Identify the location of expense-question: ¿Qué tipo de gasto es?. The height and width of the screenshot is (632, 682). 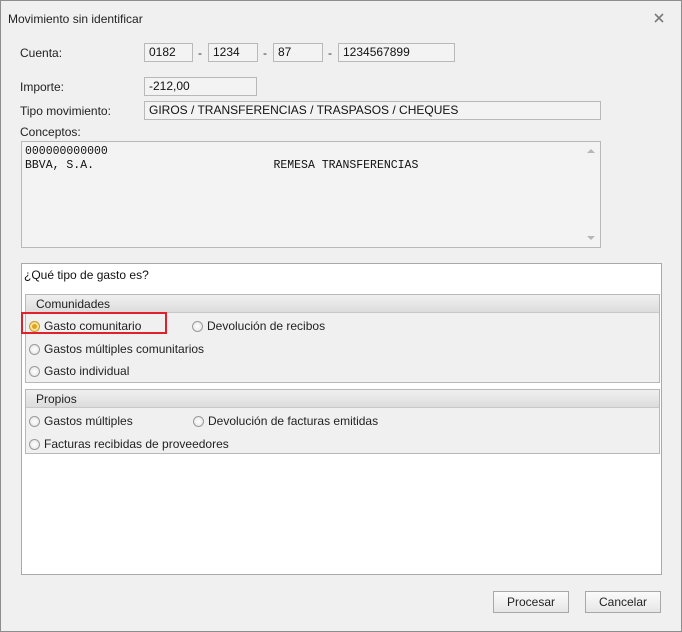
(86, 275).